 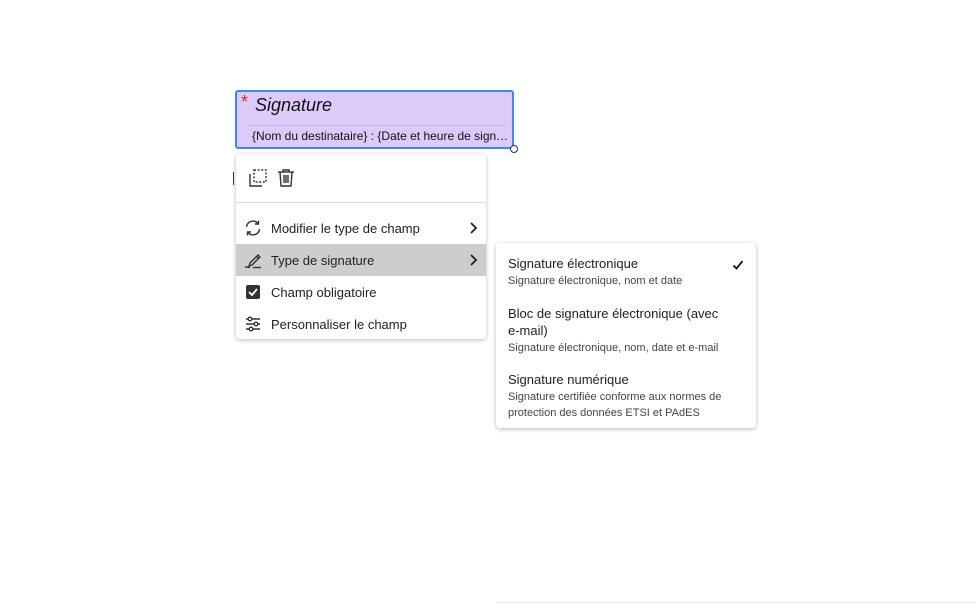 What do you see at coordinates (253, 292) in the screenshot?
I see `checkbox-checked-icon` at bounding box center [253, 292].